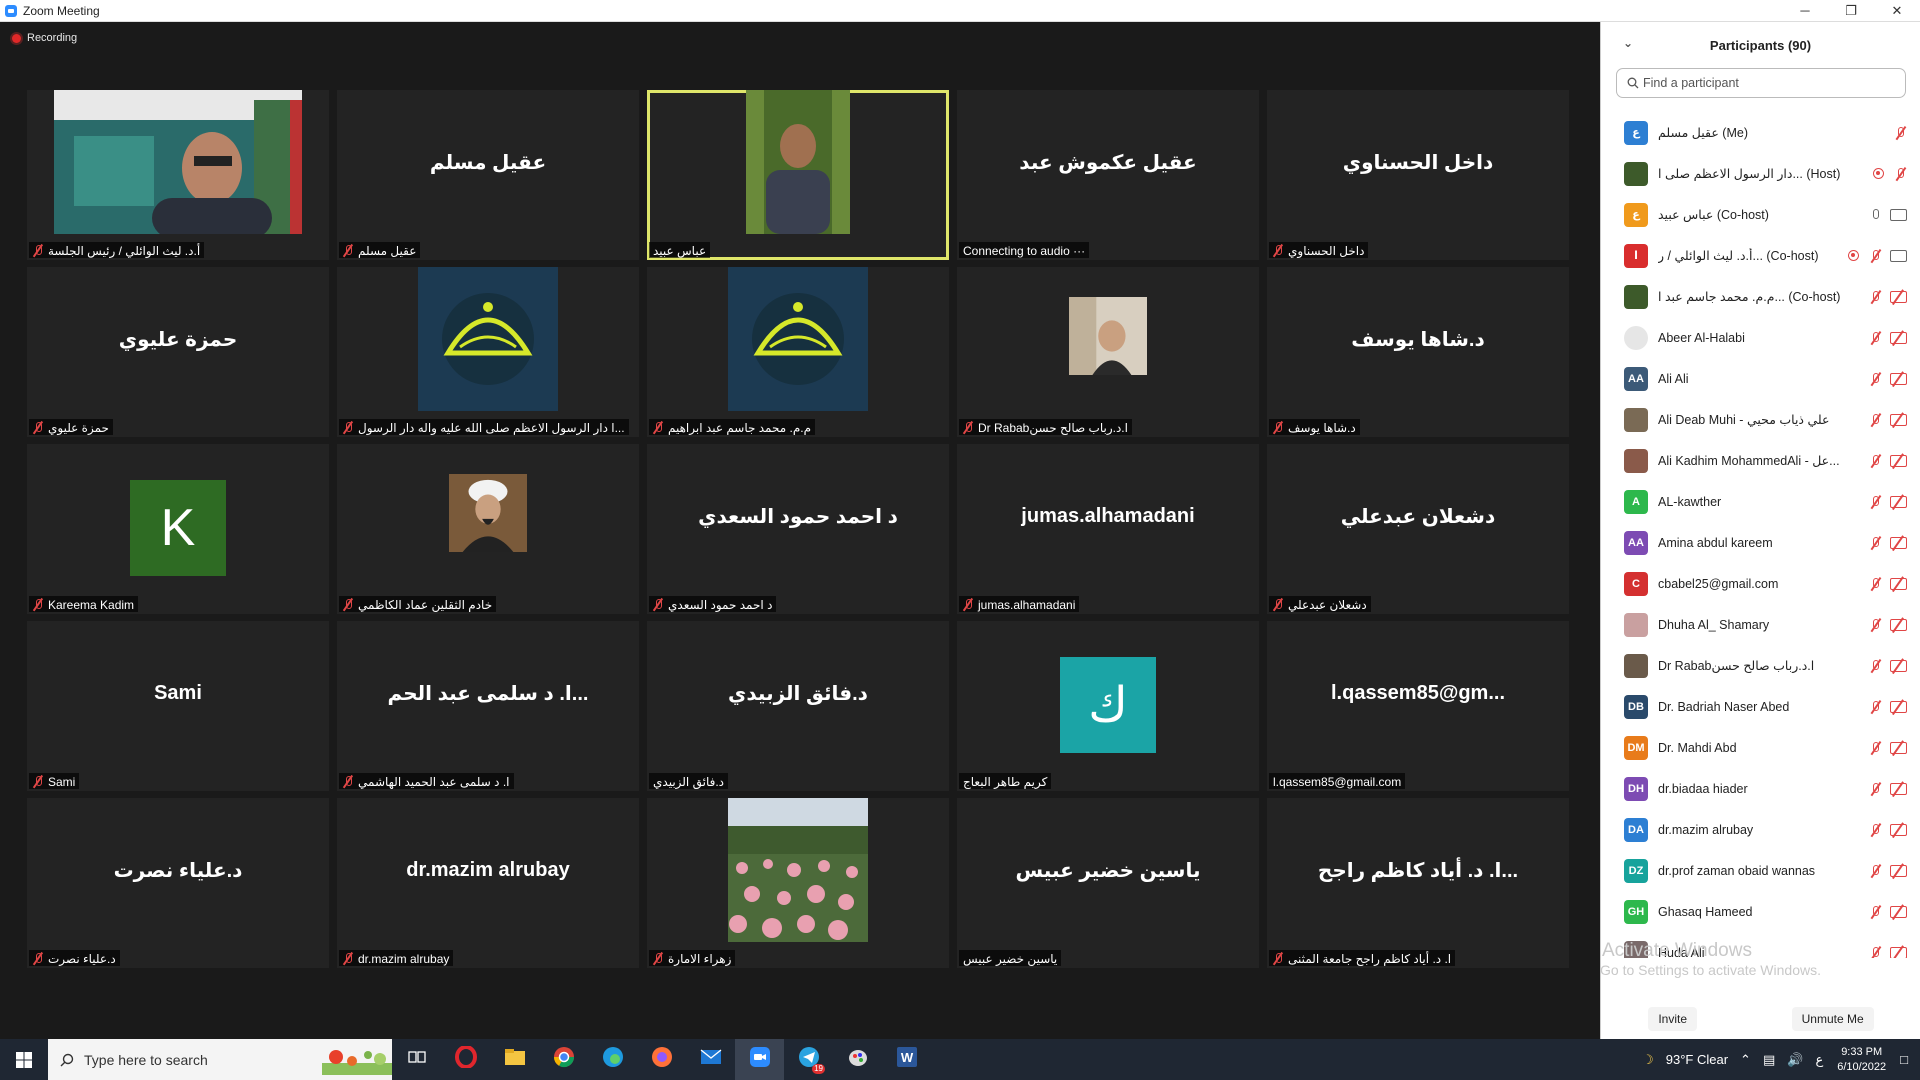 The image size is (1920, 1080). What do you see at coordinates (798, 883) in the screenshot?
I see `participant-tile: زهراء الامارة` at bounding box center [798, 883].